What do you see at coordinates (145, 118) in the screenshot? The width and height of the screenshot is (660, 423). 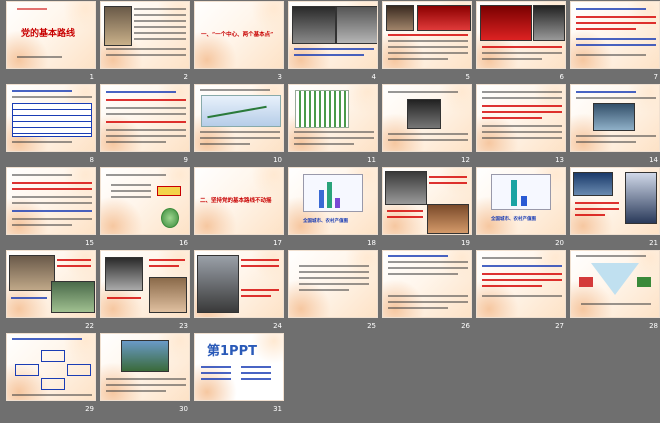 I see `slide-9-canvas` at bounding box center [145, 118].